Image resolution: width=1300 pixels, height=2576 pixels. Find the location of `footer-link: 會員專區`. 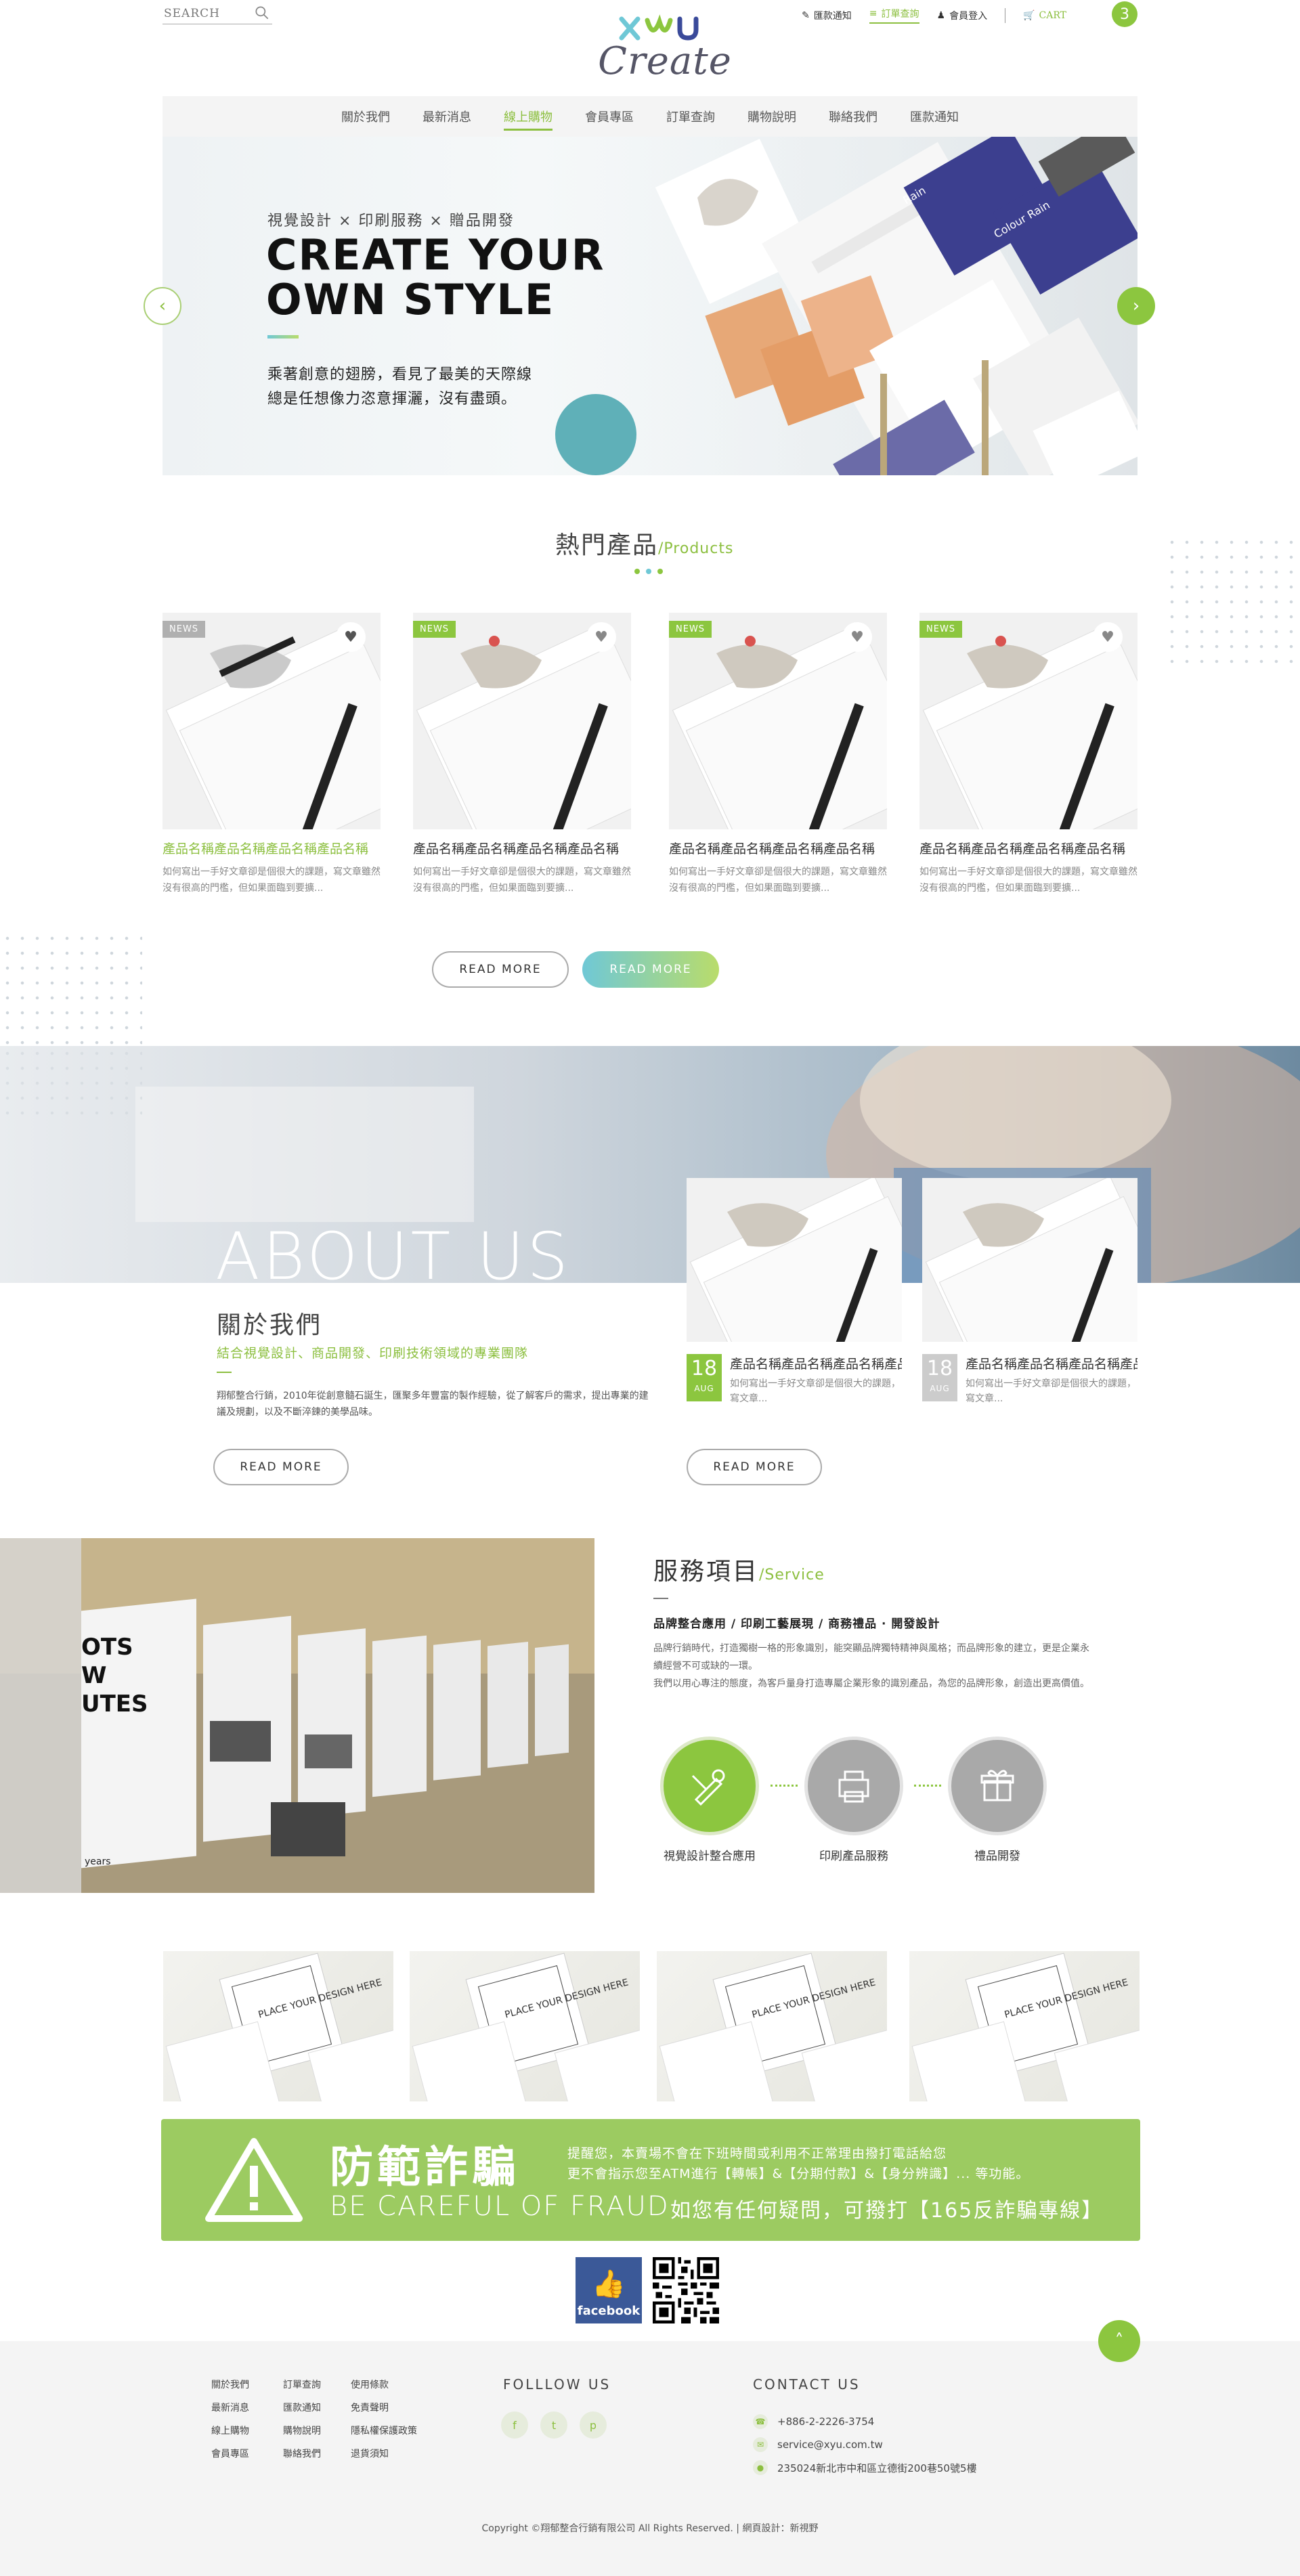

footer-link: 會員專區 is located at coordinates (247, 2453).